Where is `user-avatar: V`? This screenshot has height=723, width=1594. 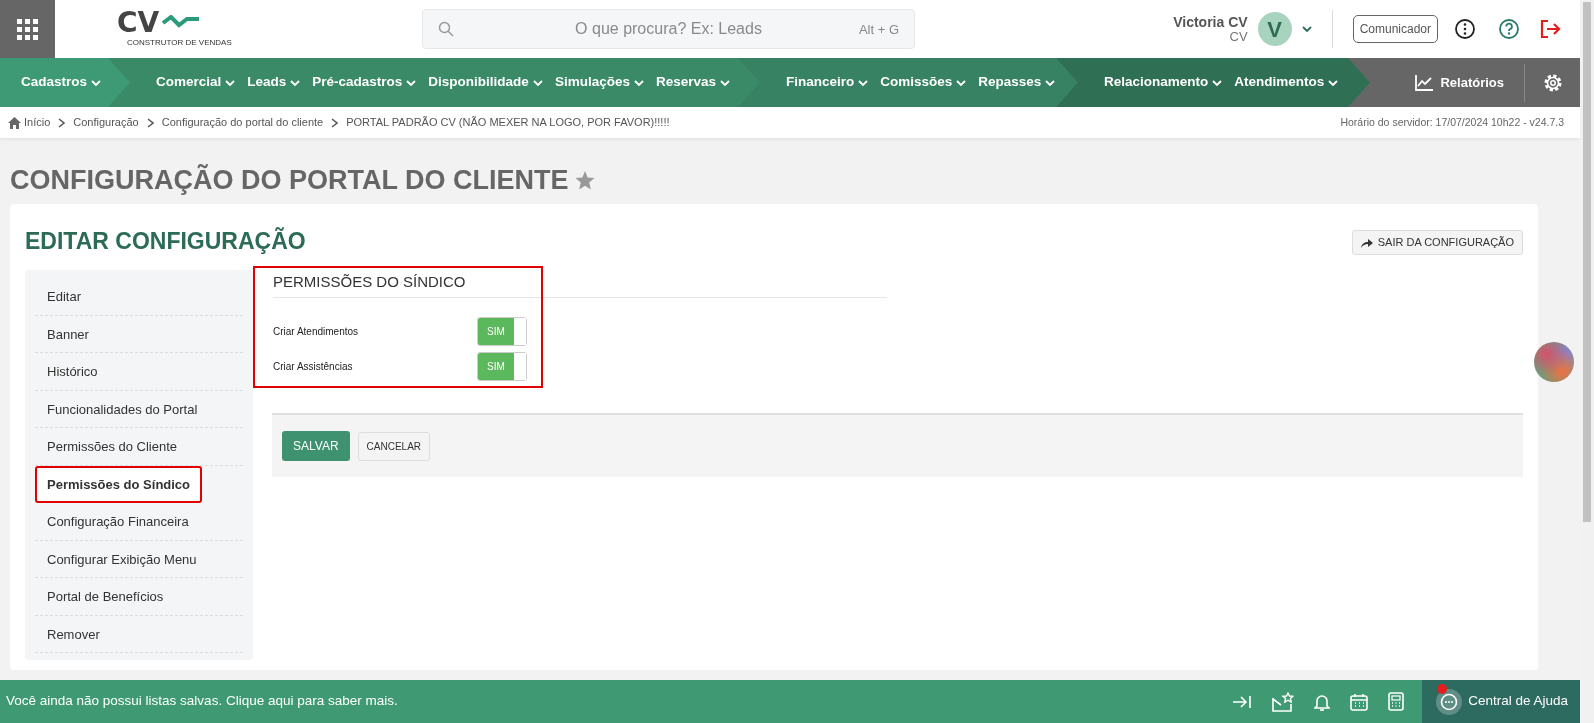 user-avatar: V is located at coordinates (1274, 29).